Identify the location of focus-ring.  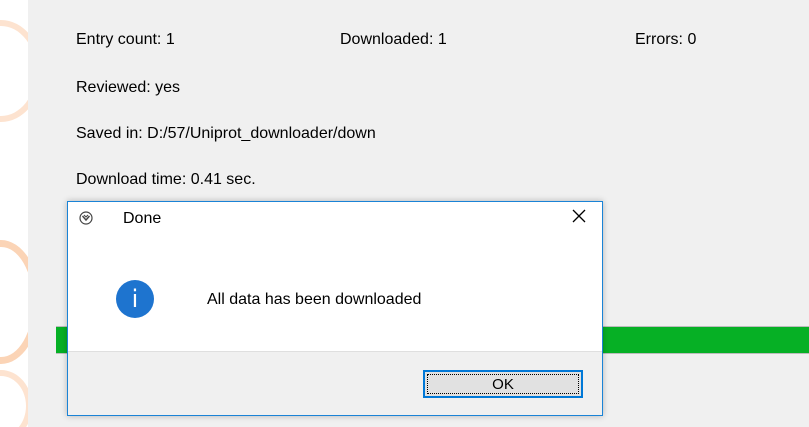
(503, 384).